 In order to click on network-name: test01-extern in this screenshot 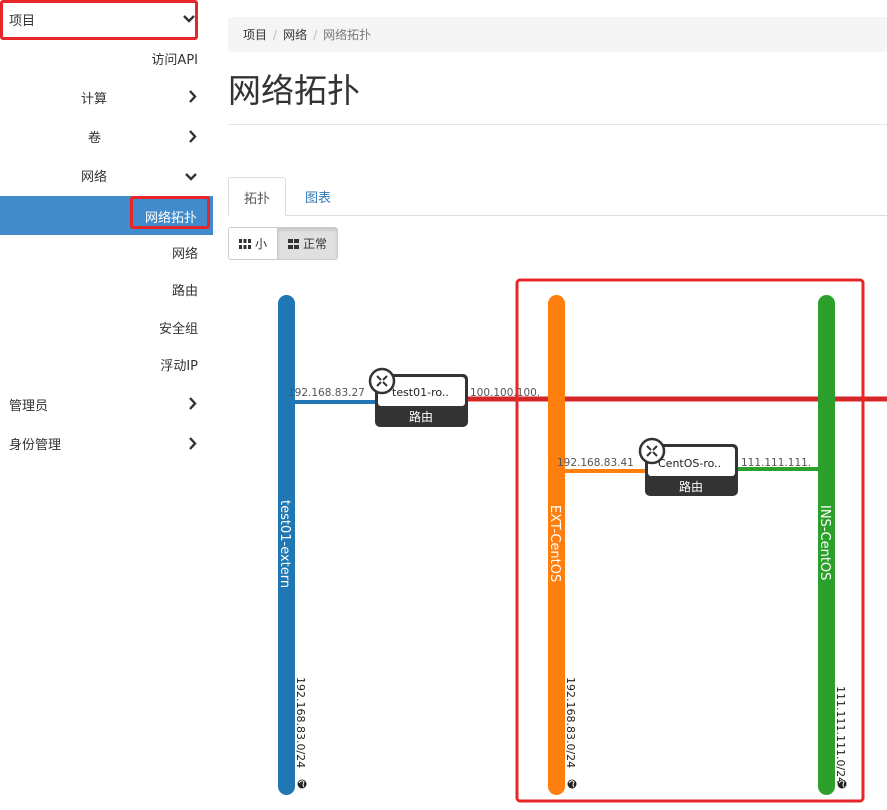, I will do `click(284, 544)`.